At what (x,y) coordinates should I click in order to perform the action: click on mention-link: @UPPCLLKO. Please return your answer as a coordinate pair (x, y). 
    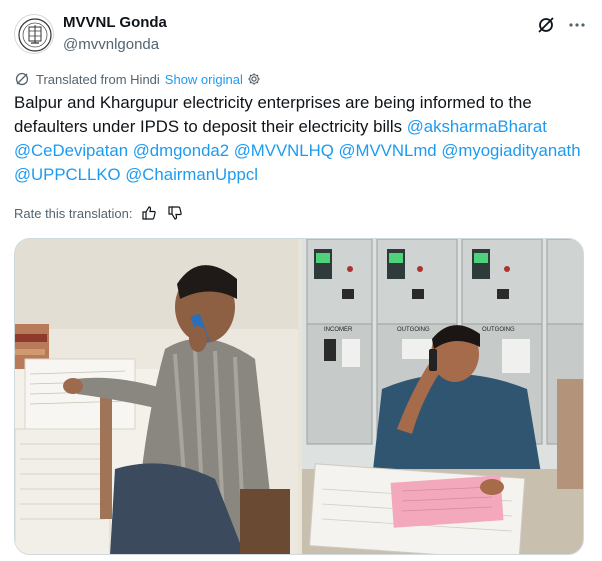
    Looking at the image, I should click on (67, 174).